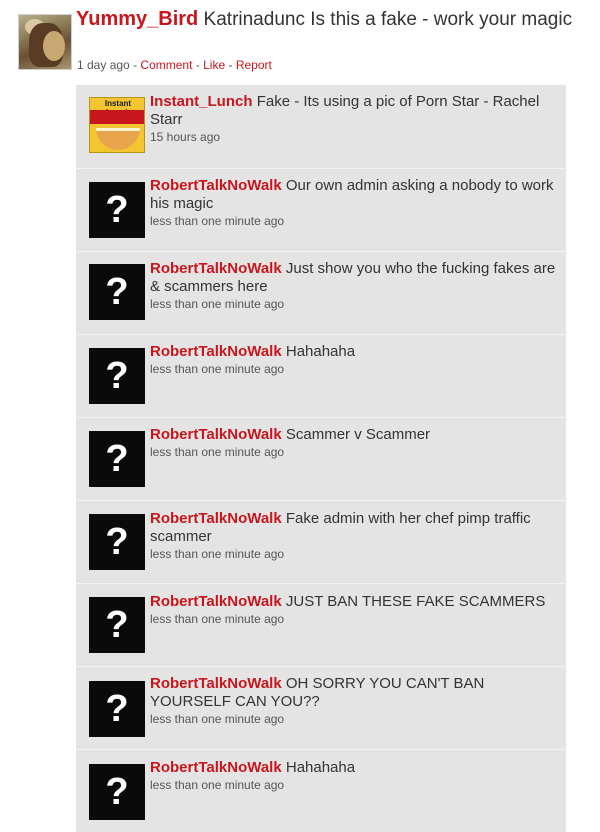 The height and width of the screenshot is (832, 600). I want to click on noodle-bowl-shape, so click(118, 139).